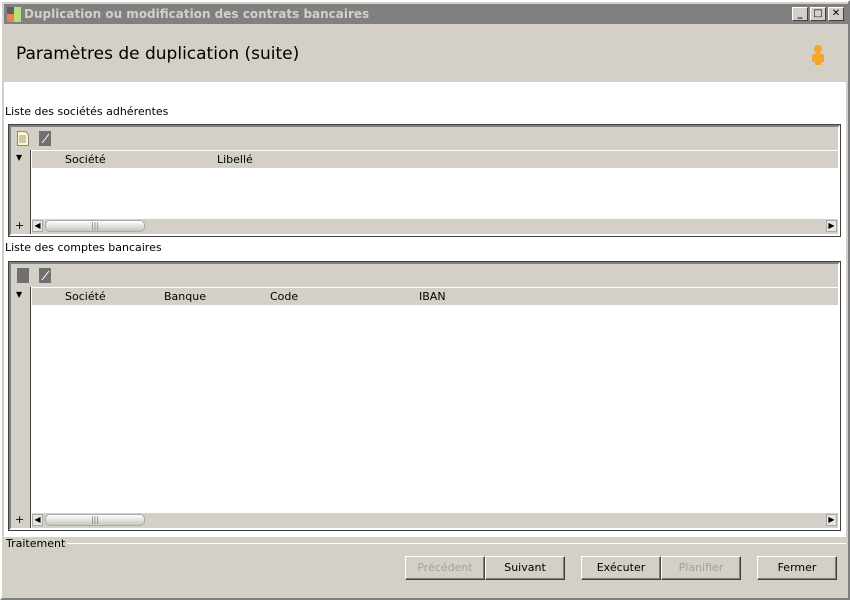 Image resolution: width=850 pixels, height=600 pixels. Describe the element at coordinates (800, 14) in the screenshot. I see `minimize-button: _` at that location.